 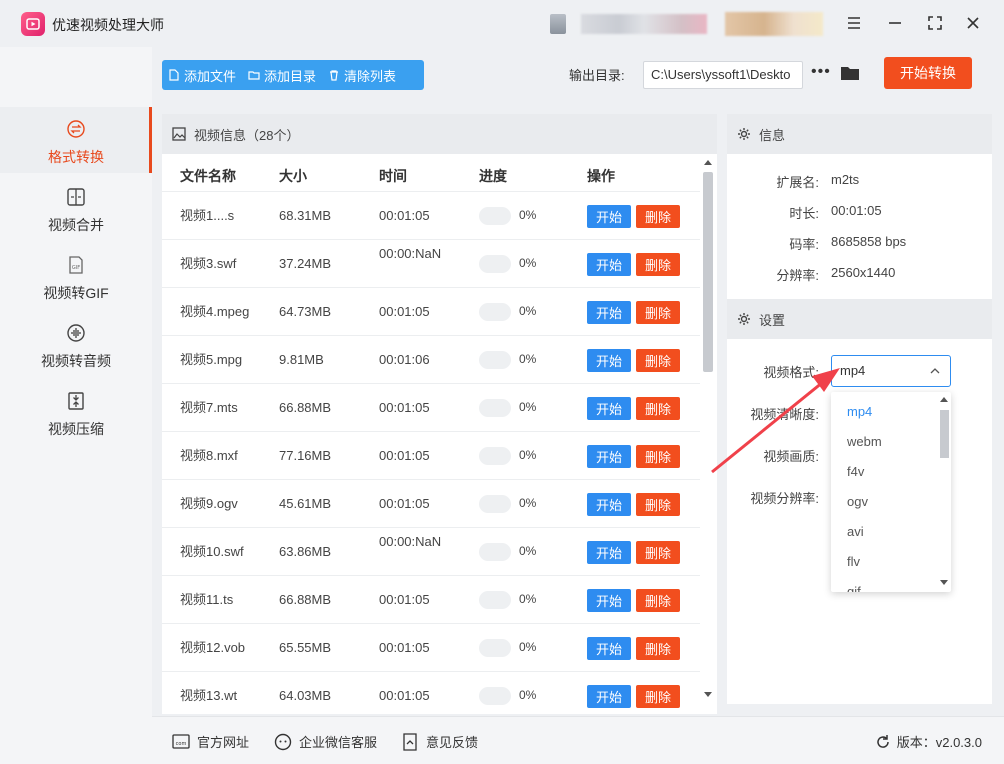 What do you see at coordinates (202, 75) in the screenshot?
I see `add-file-button: 添加文件` at bounding box center [202, 75].